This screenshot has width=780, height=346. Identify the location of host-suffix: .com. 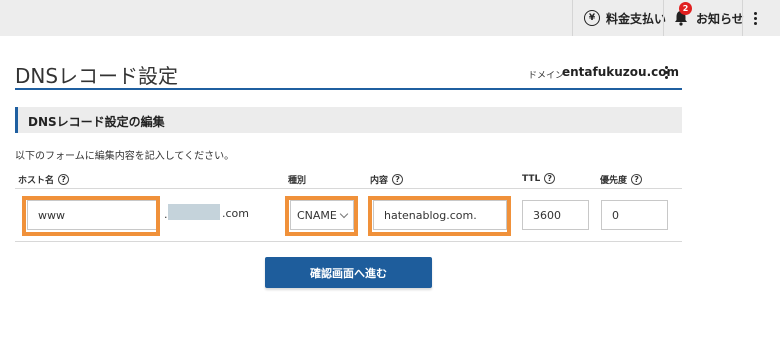
(235, 213).